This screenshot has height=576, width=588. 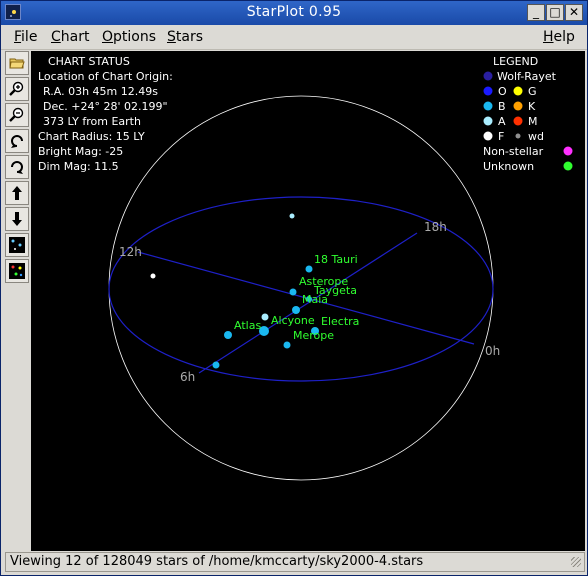 What do you see at coordinates (492, 351) in the screenshot?
I see `axis-label-0h: 0h` at bounding box center [492, 351].